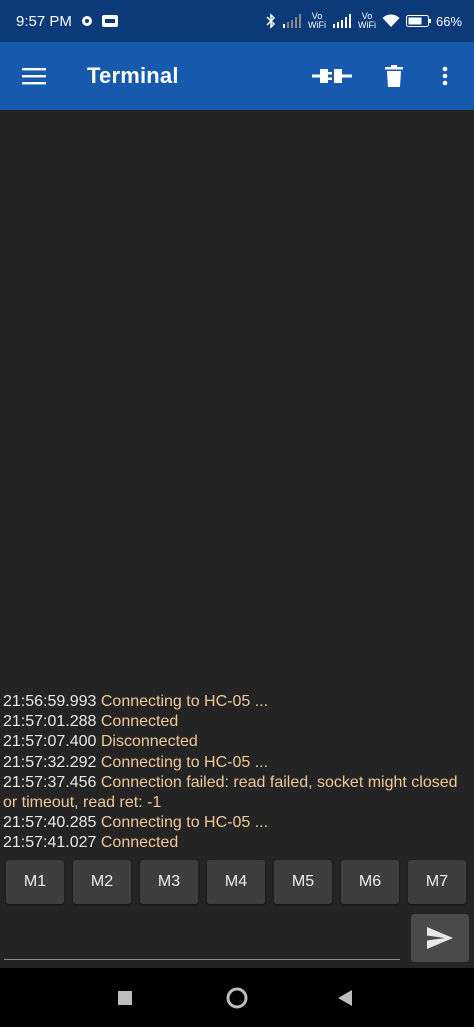 This screenshot has width=474, height=1027. I want to click on circle-home-icon, so click(237, 998).